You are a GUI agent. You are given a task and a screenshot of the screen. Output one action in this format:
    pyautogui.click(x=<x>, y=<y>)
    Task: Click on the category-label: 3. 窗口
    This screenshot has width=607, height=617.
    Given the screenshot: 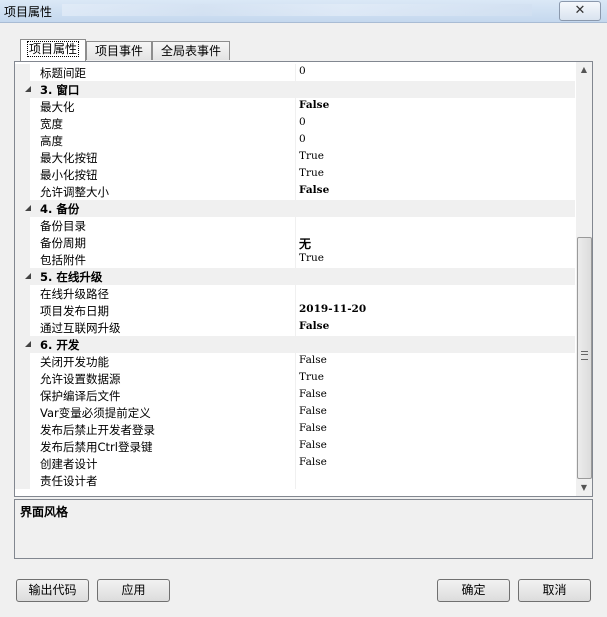 What is the action you would take?
    pyautogui.click(x=60, y=90)
    